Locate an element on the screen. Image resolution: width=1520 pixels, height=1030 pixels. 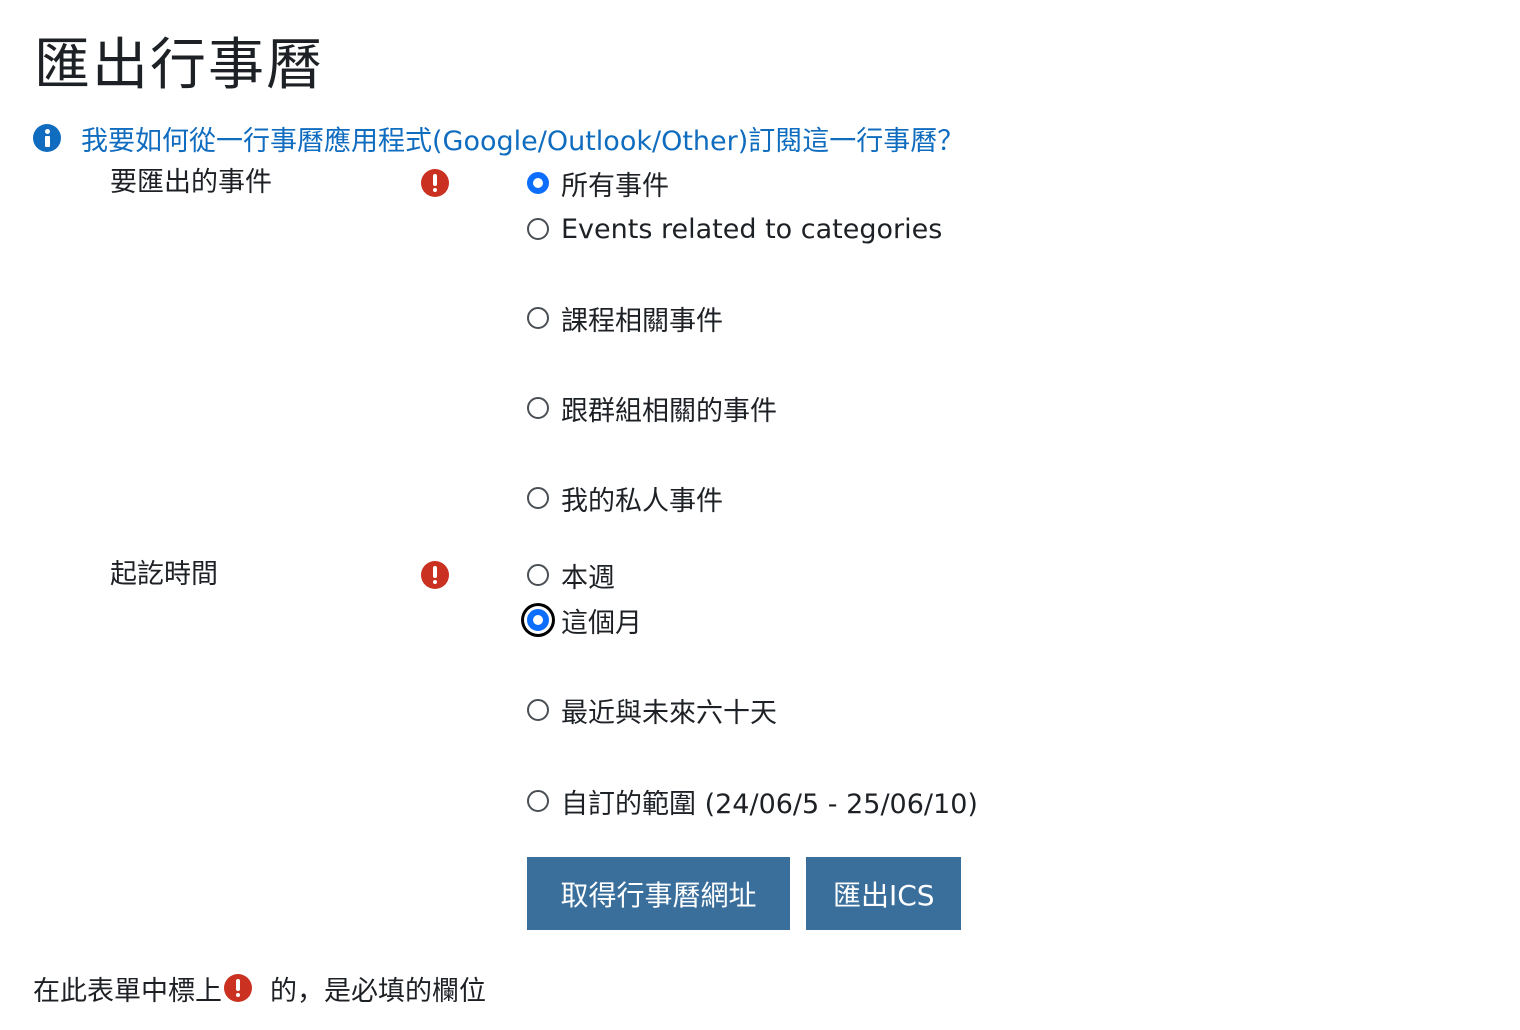
radio-label: 課程相關事件 is located at coordinates (642, 321).